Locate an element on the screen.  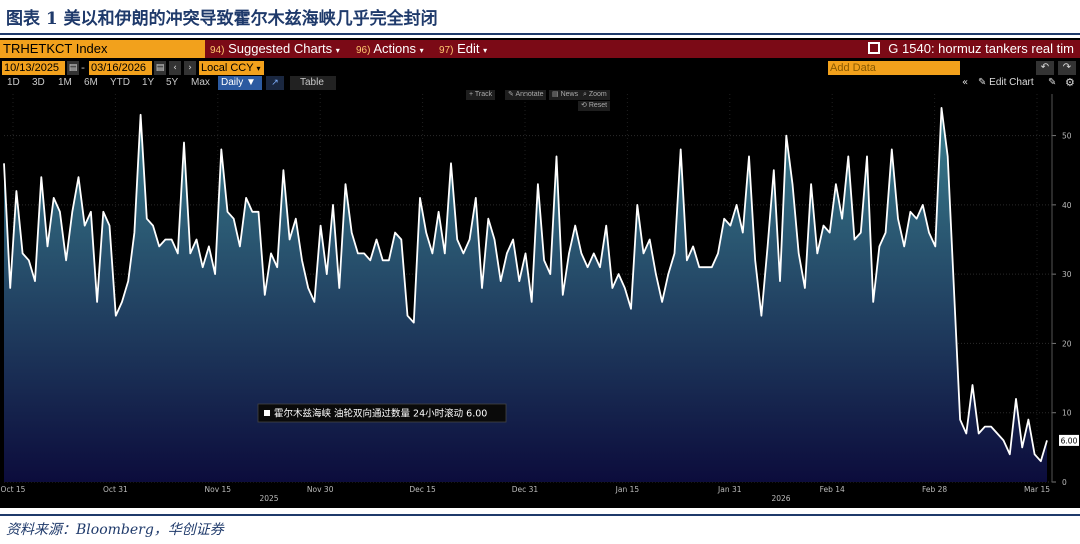
x-tick-label: Dec 31 is located at coordinates (525, 489).